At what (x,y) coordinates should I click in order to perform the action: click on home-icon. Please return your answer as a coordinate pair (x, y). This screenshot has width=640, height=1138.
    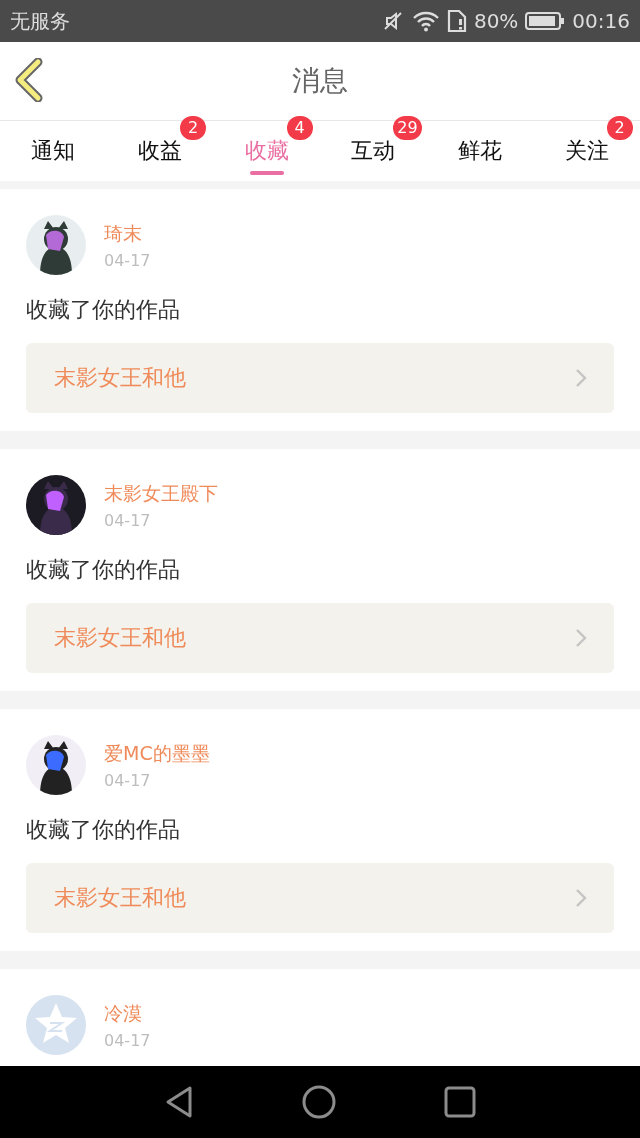
    Looking at the image, I should click on (319, 1102).